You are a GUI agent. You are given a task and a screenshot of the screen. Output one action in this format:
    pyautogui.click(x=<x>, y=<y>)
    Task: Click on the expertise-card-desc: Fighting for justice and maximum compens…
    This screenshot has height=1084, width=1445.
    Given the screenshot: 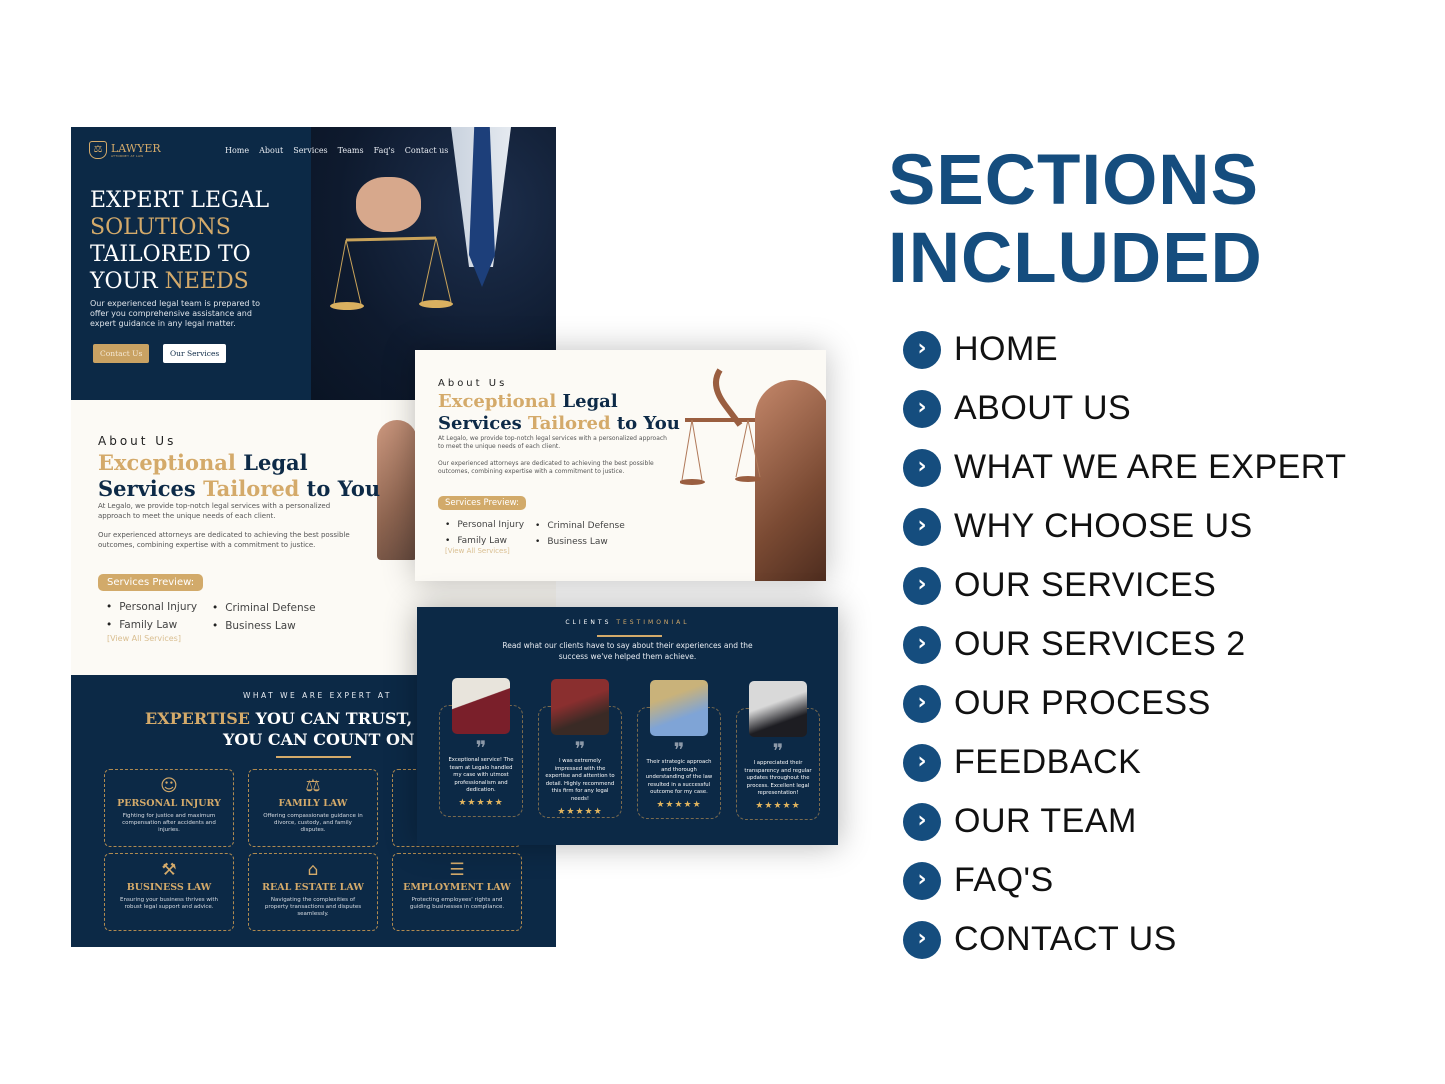 What is the action you would take?
    pyautogui.click(x=169, y=823)
    